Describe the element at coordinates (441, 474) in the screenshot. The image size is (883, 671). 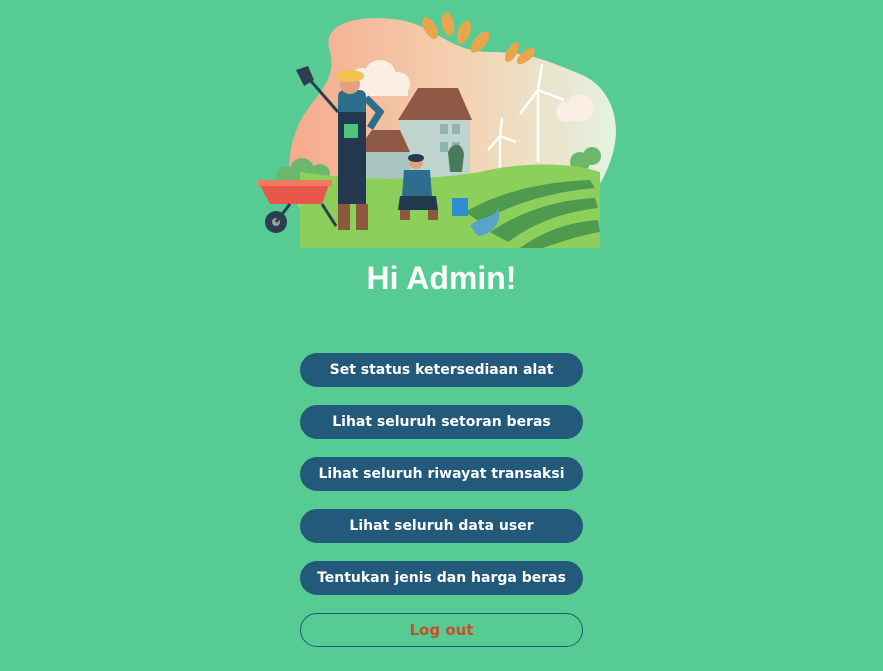
I see `view-transaction-history-button: Lihat seluruh riwayat transaksi` at that location.